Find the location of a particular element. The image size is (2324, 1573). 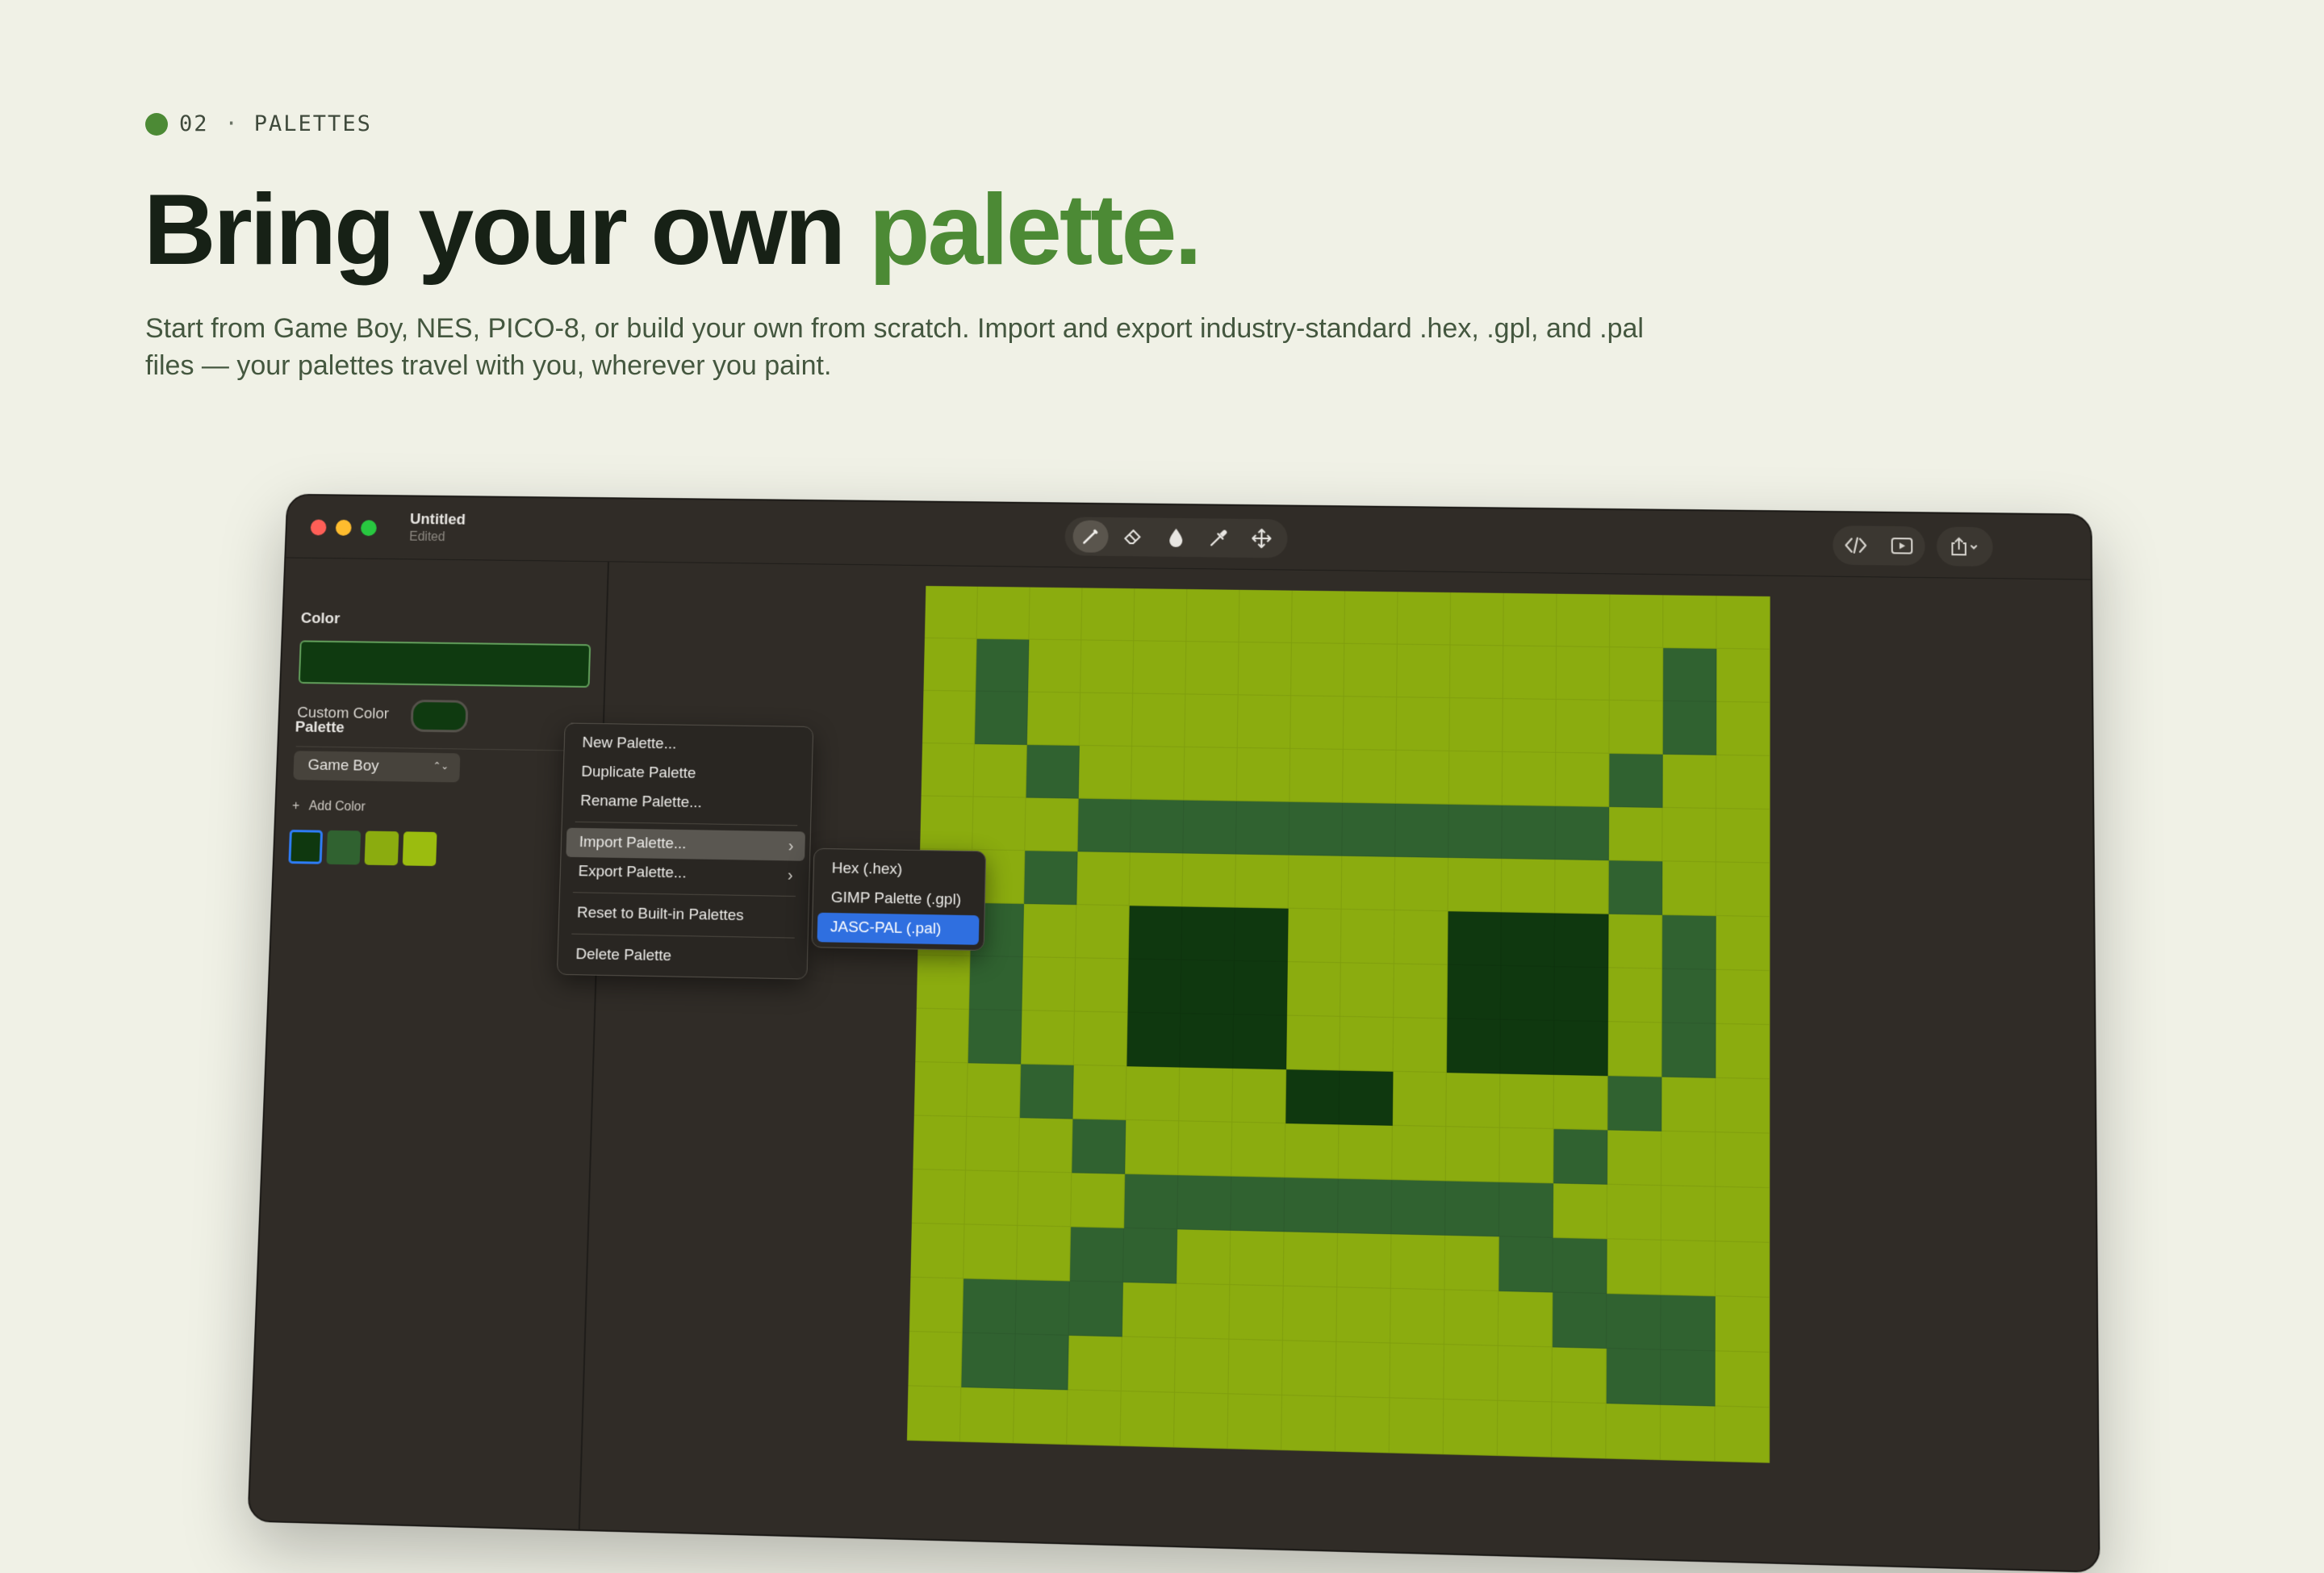

eyedropper-tool-button is located at coordinates (1219, 537).